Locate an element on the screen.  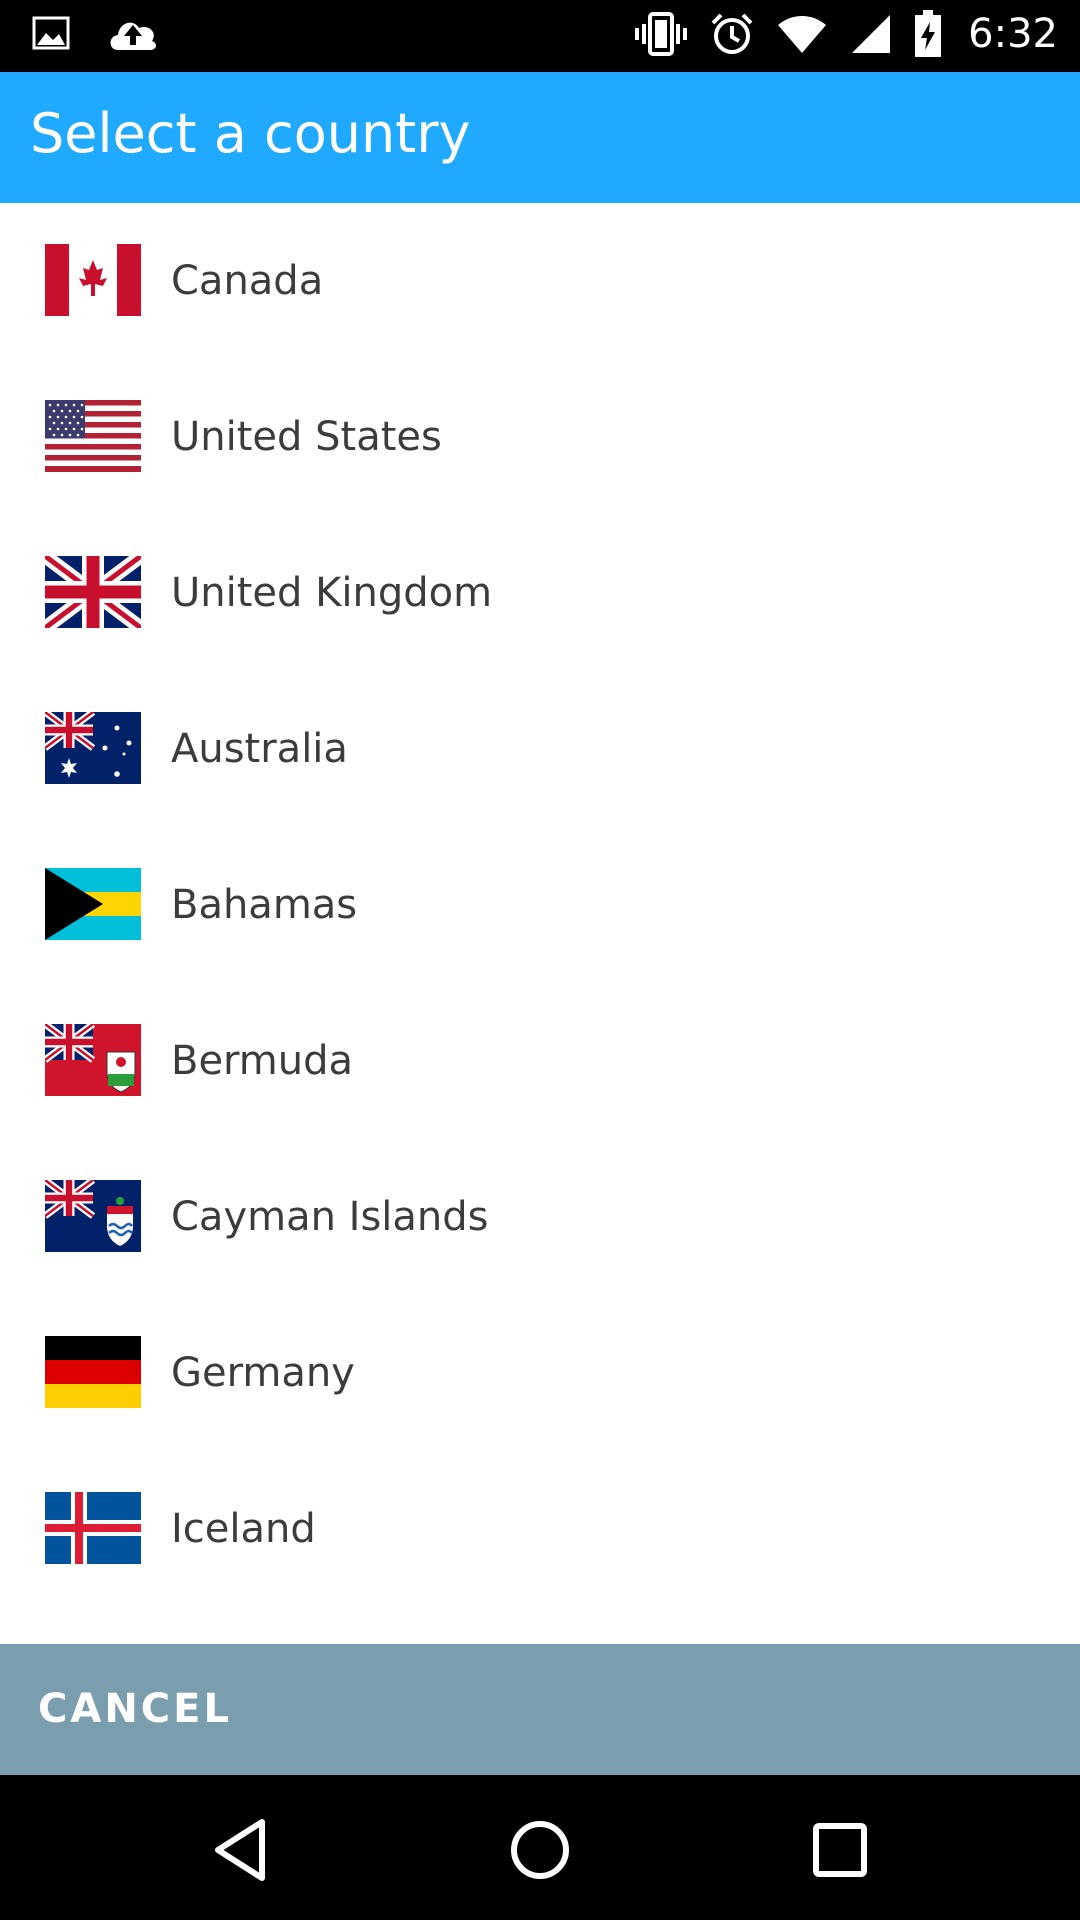
list-item: United Kingdom is located at coordinates (540, 593).